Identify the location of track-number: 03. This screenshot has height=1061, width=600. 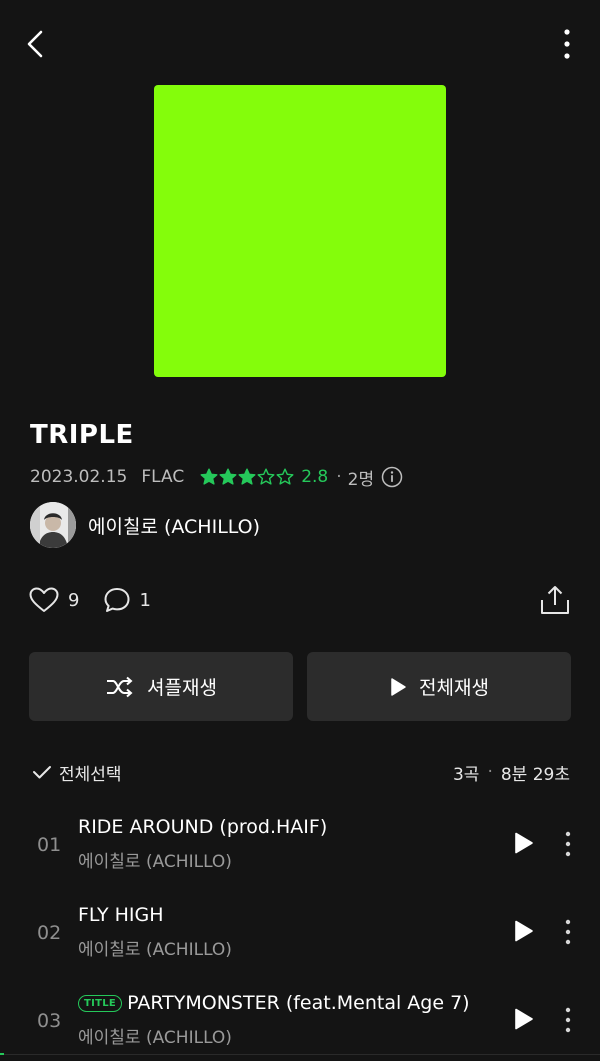
(49, 1021).